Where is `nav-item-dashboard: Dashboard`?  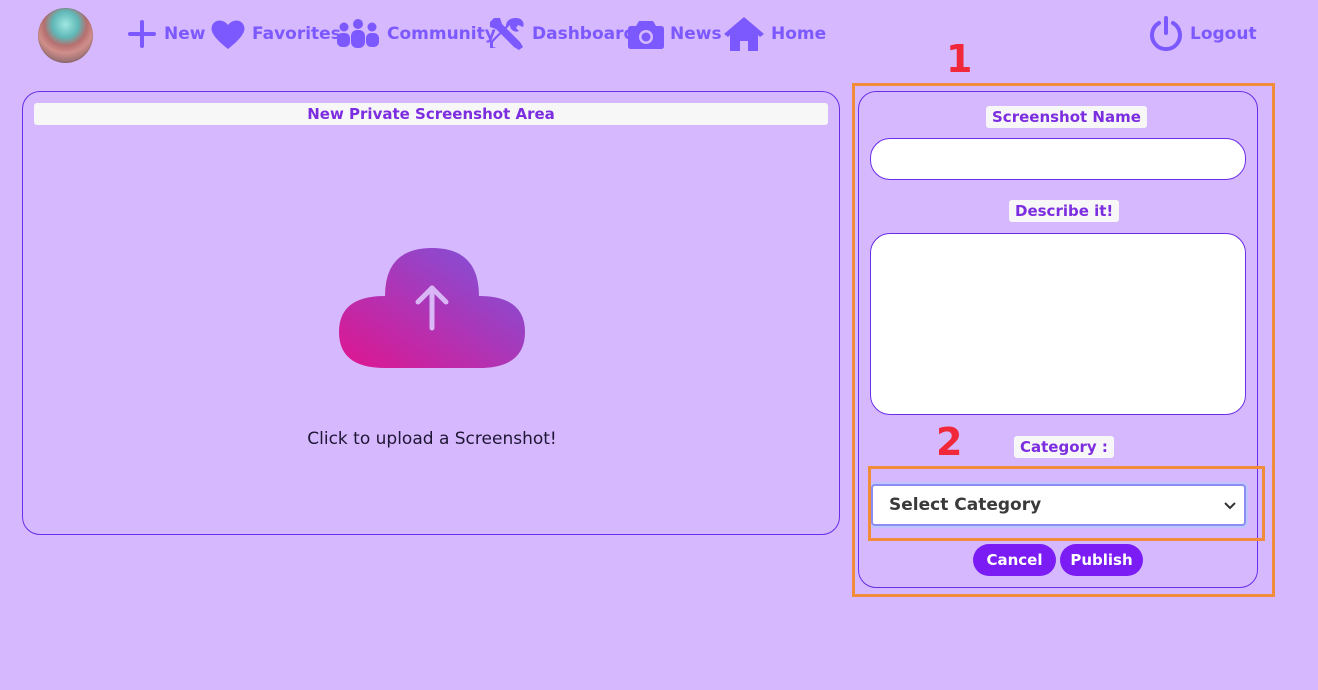 nav-item-dashboard: Dashboard is located at coordinates (562, 34).